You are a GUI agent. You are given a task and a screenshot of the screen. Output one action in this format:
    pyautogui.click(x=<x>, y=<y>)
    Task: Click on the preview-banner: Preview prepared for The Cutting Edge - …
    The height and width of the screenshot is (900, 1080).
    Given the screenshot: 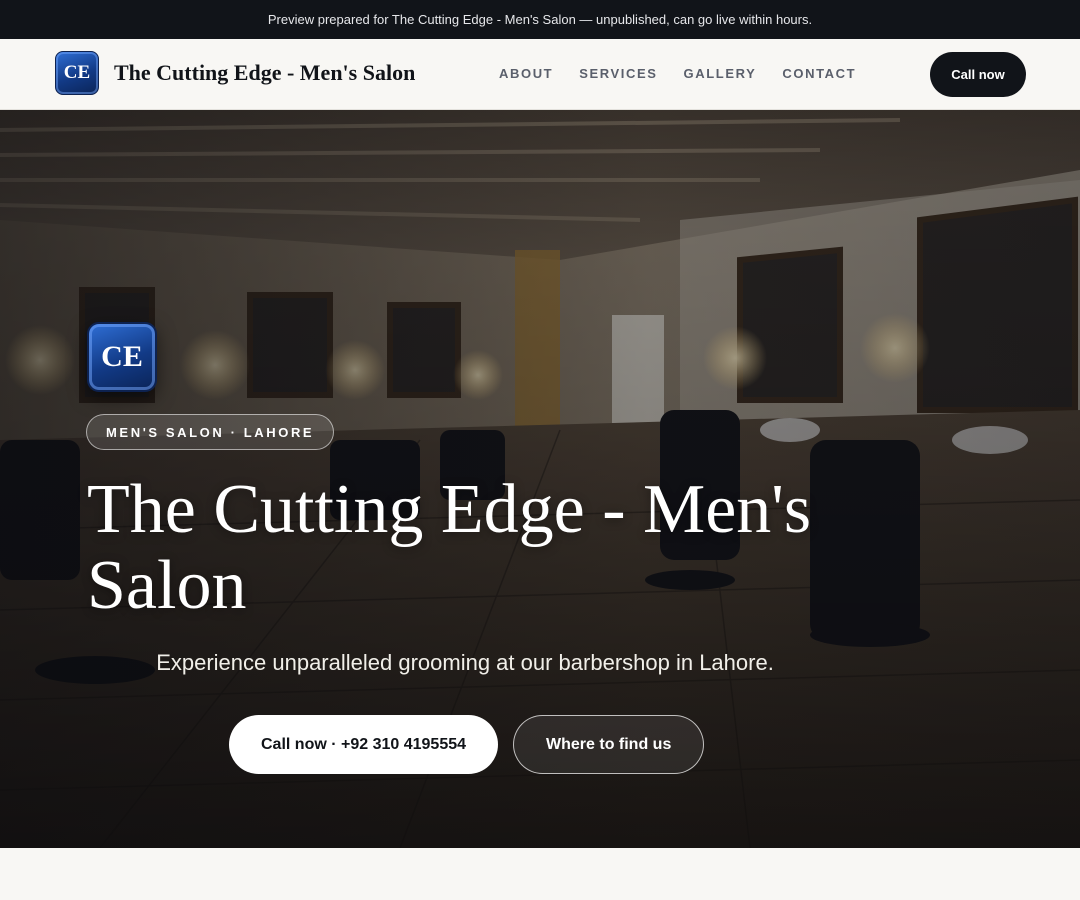 What is the action you would take?
    pyautogui.click(x=540, y=19)
    